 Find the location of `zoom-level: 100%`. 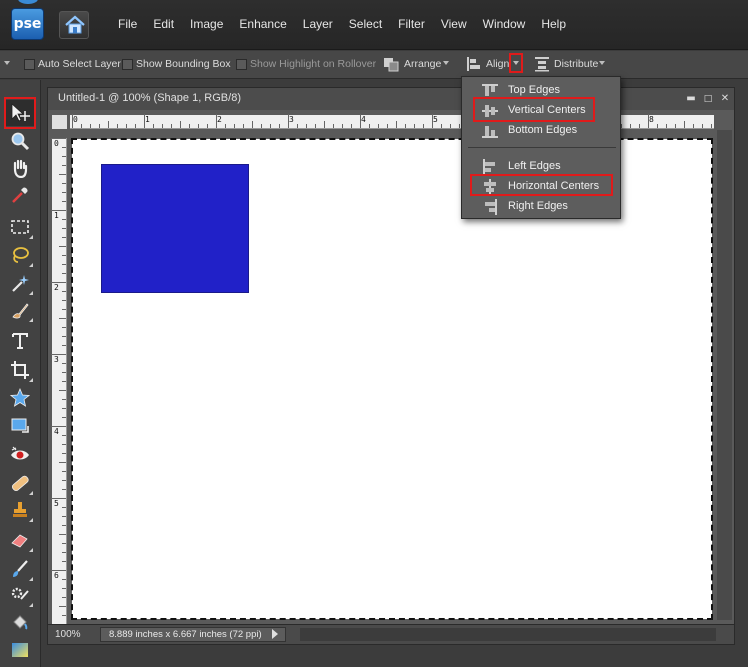

zoom-level: 100% is located at coordinates (68, 634).